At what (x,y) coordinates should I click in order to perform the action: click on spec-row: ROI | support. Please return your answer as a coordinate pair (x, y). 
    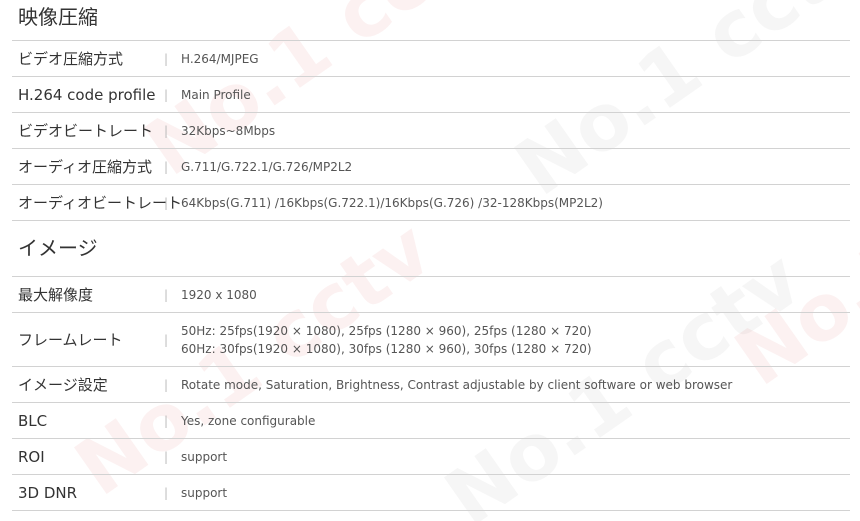
    Looking at the image, I should click on (431, 457).